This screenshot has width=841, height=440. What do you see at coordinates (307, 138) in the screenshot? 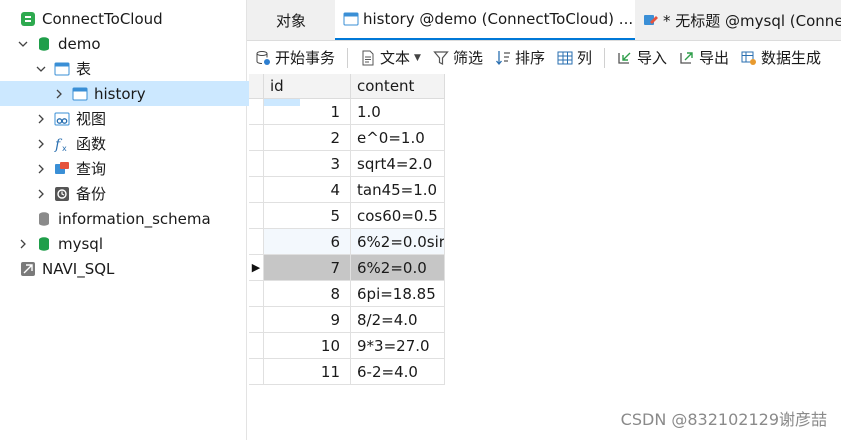
I see `cell-id: 2` at bounding box center [307, 138].